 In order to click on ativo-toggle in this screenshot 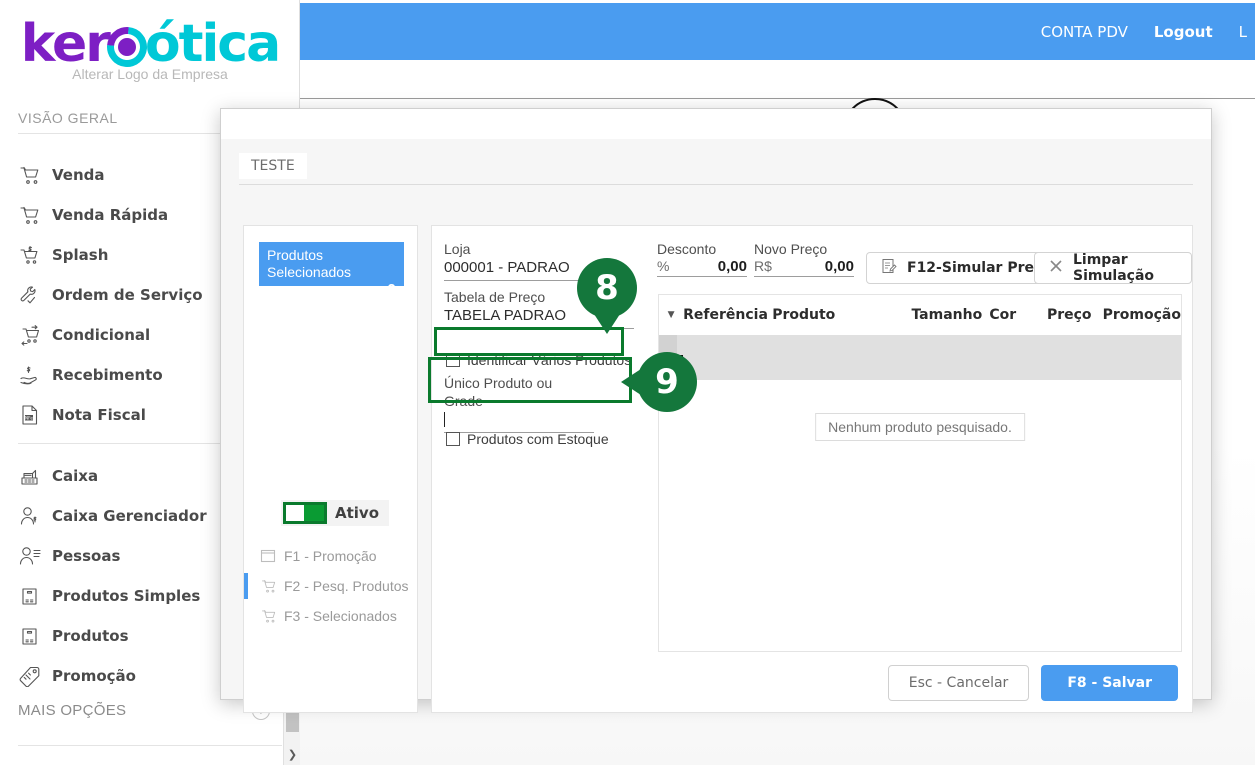, I will do `click(305, 513)`.